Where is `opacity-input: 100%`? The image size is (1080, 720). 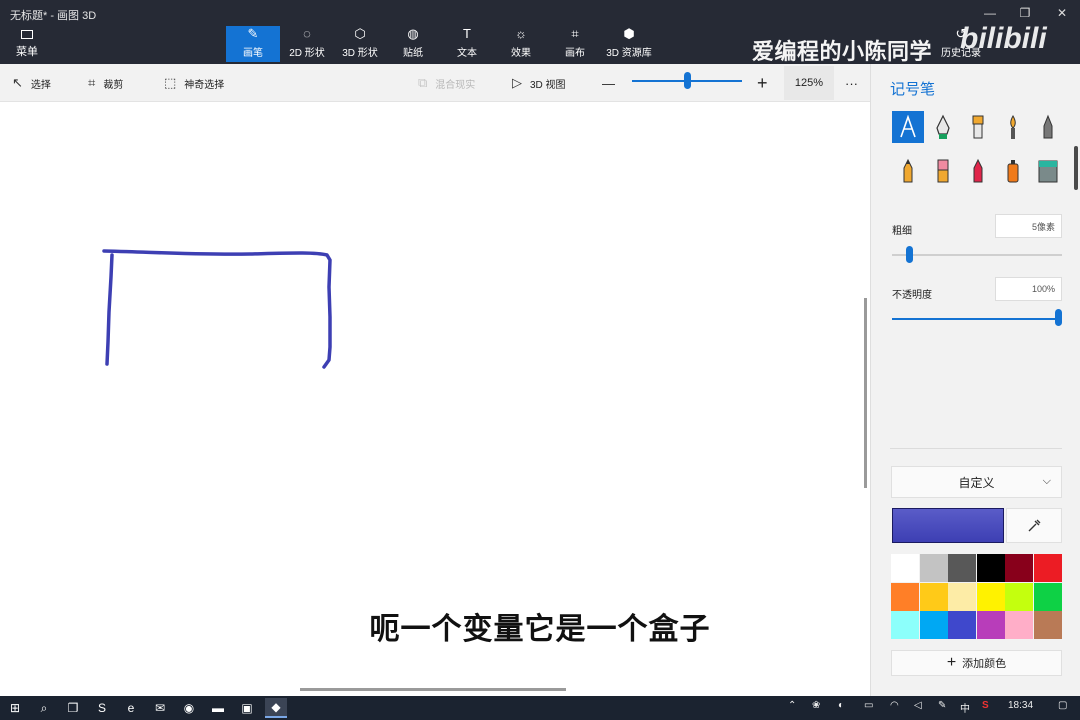 opacity-input: 100% is located at coordinates (1028, 289).